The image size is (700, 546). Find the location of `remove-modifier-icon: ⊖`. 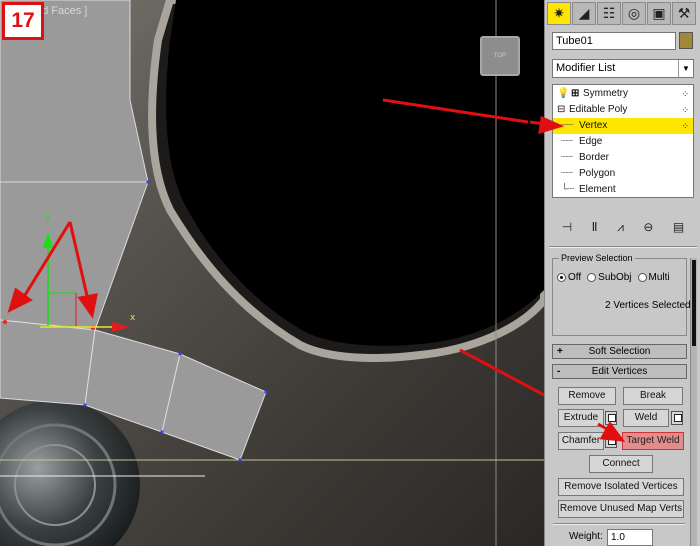

remove-modifier-icon: ⊖ is located at coordinates (648, 227).